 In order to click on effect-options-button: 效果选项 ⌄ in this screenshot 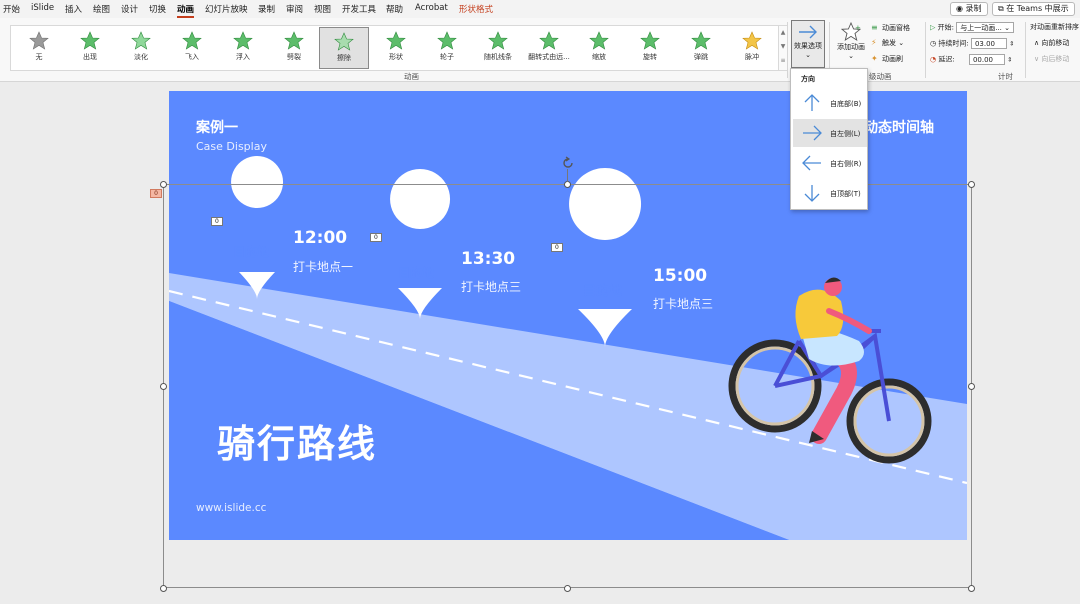, I will do `click(808, 44)`.